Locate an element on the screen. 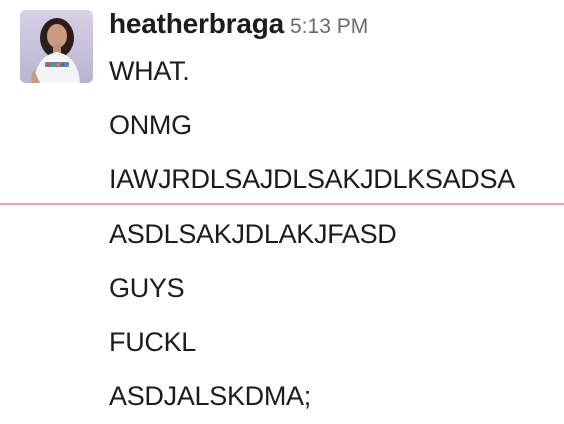  message-text: ONMG is located at coordinates (150, 125).